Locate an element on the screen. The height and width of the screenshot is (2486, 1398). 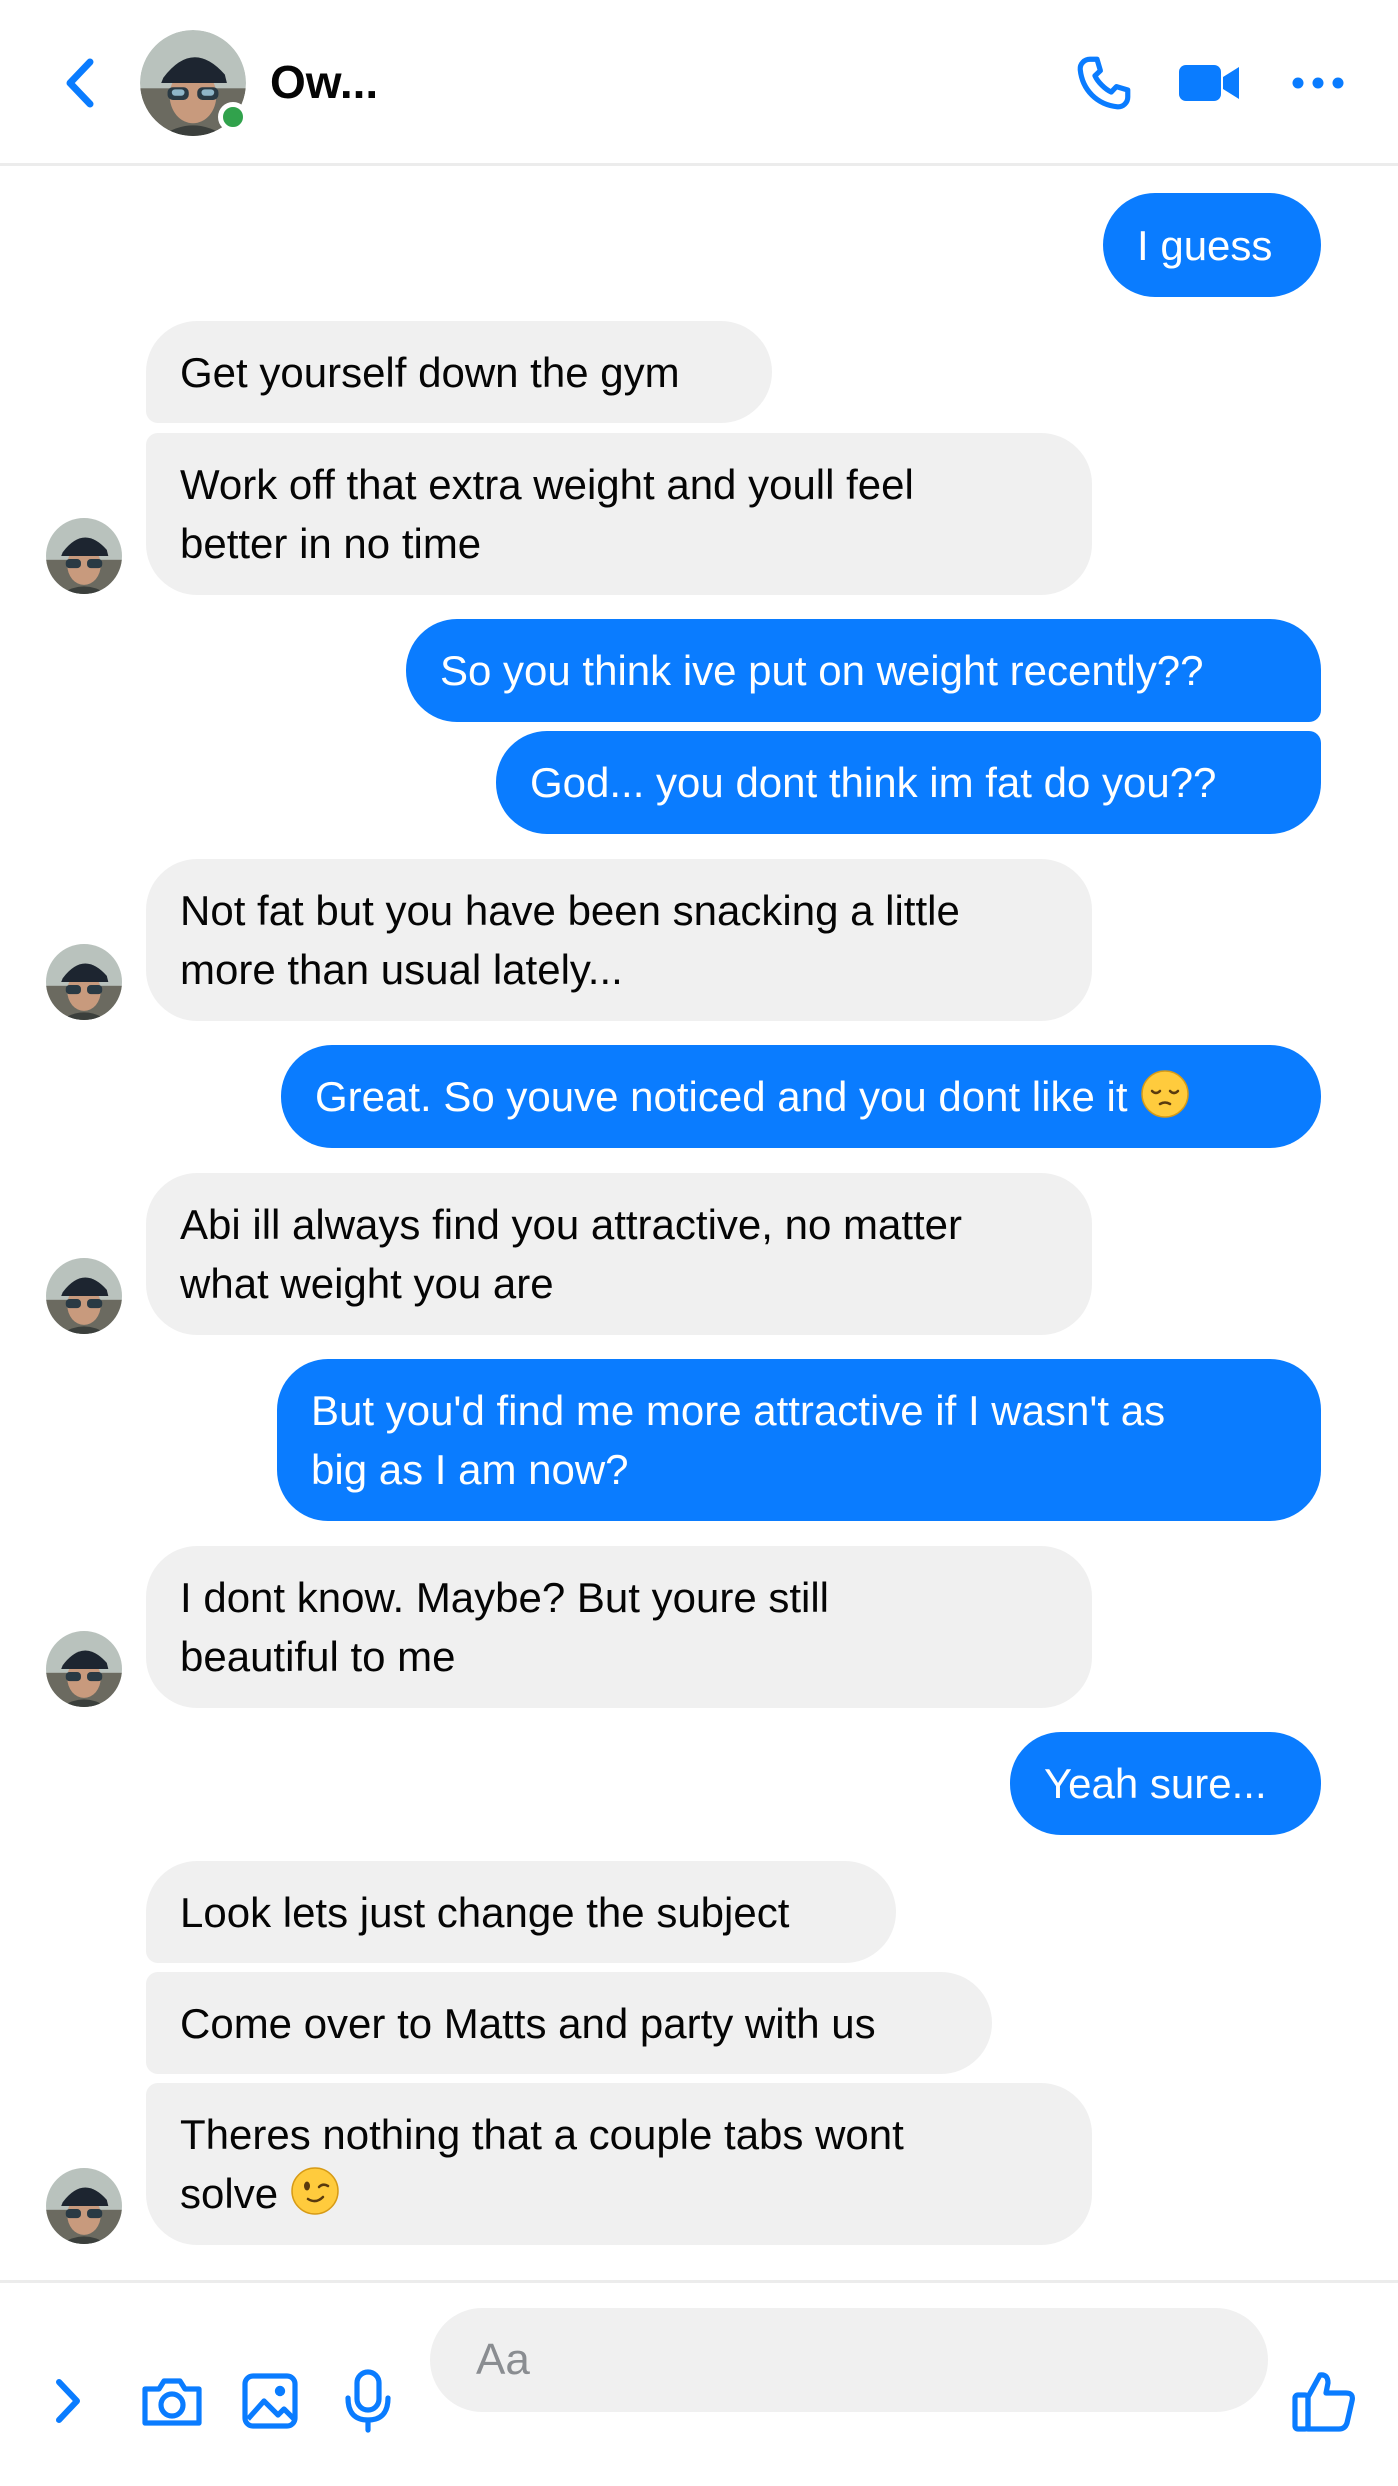
gallery-button is located at coordinates (270, 2401).